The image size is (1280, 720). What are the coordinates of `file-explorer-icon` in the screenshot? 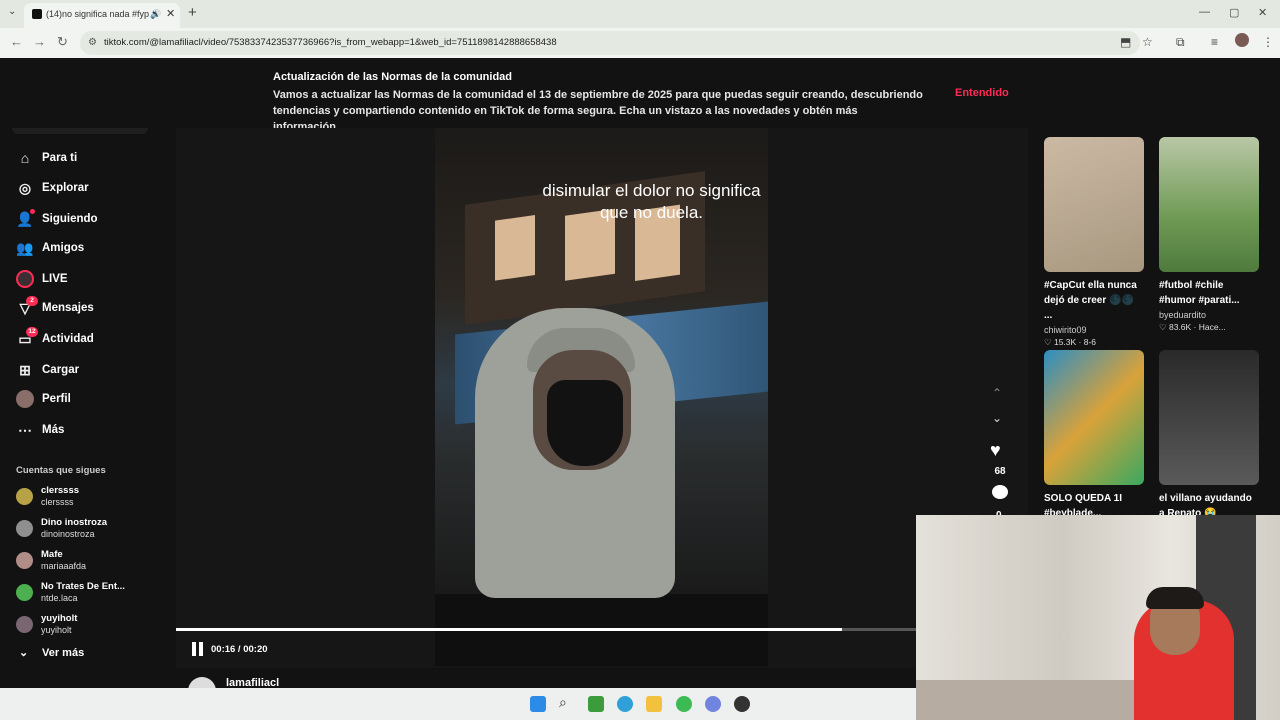 It's located at (654, 704).